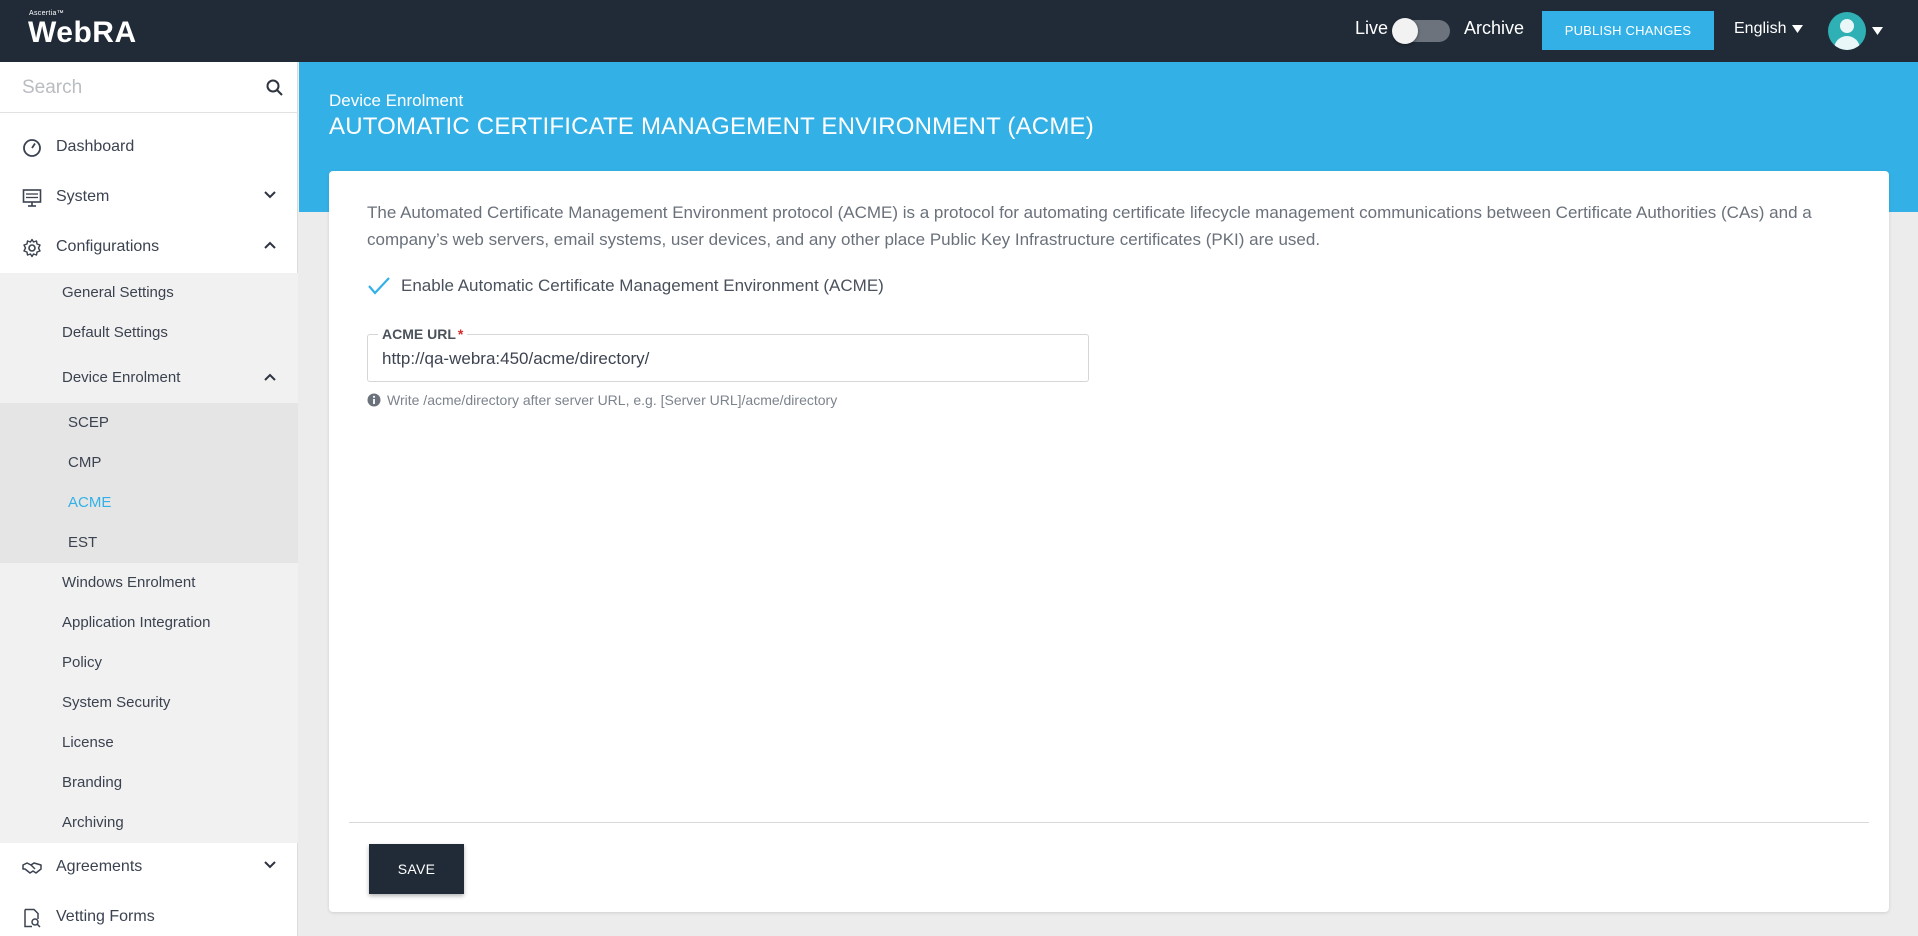  I want to click on sidebar-item-label: Archiving, so click(93, 822).